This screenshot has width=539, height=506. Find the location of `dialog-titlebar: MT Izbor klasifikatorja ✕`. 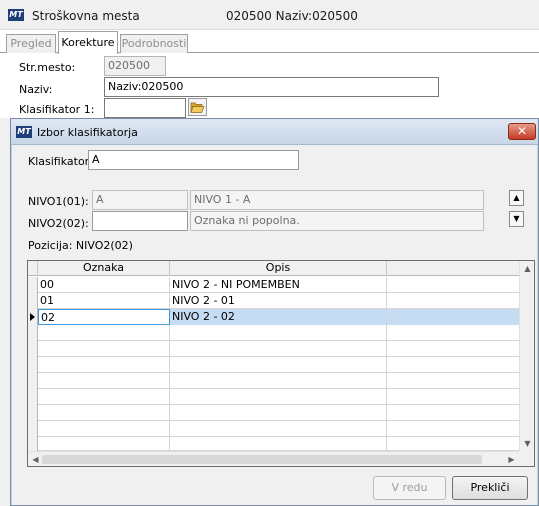

dialog-titlebar: MT Izbor klasifikatorja ✕ is located at coordinates (274, 132).